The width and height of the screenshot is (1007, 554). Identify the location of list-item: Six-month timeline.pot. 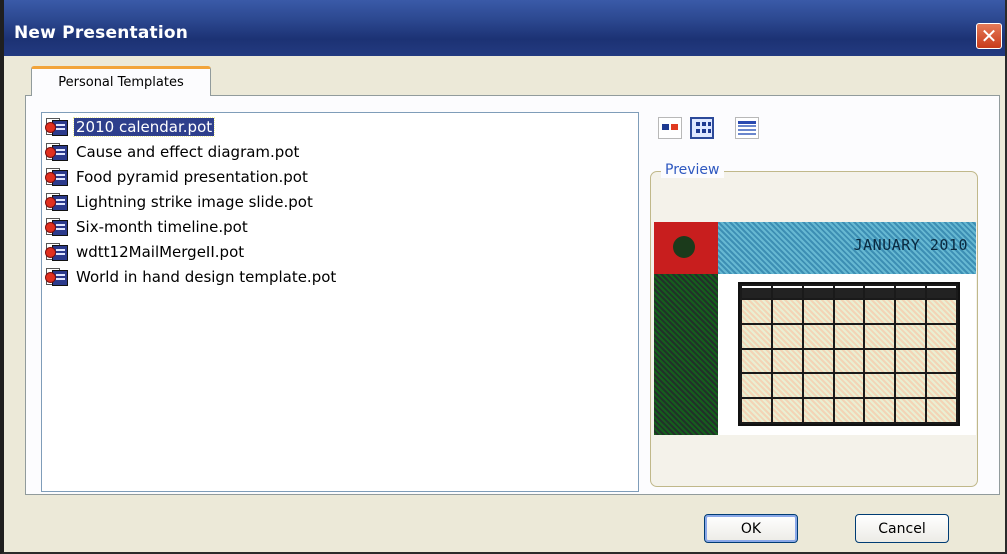
(147, 227).